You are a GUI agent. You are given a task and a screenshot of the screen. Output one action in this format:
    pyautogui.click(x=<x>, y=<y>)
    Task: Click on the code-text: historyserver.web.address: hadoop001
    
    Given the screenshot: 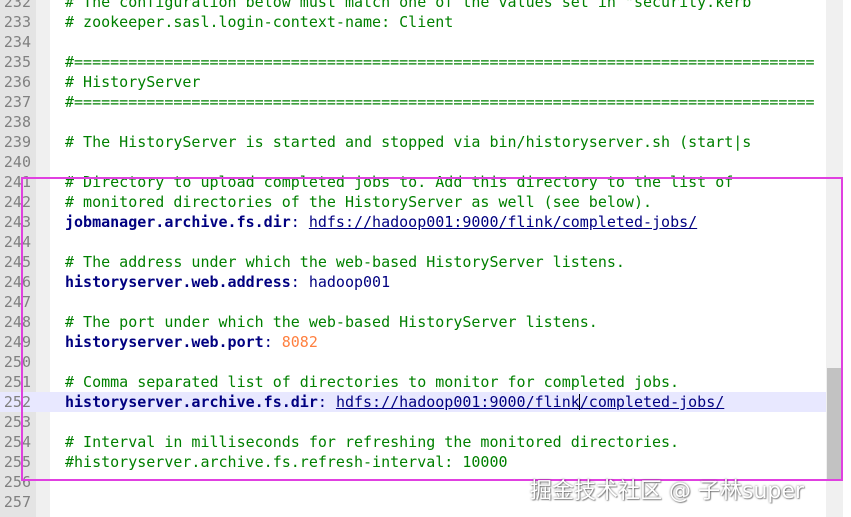 What is the action you would take?
    pyautogui.click(x=227, y=282)
    